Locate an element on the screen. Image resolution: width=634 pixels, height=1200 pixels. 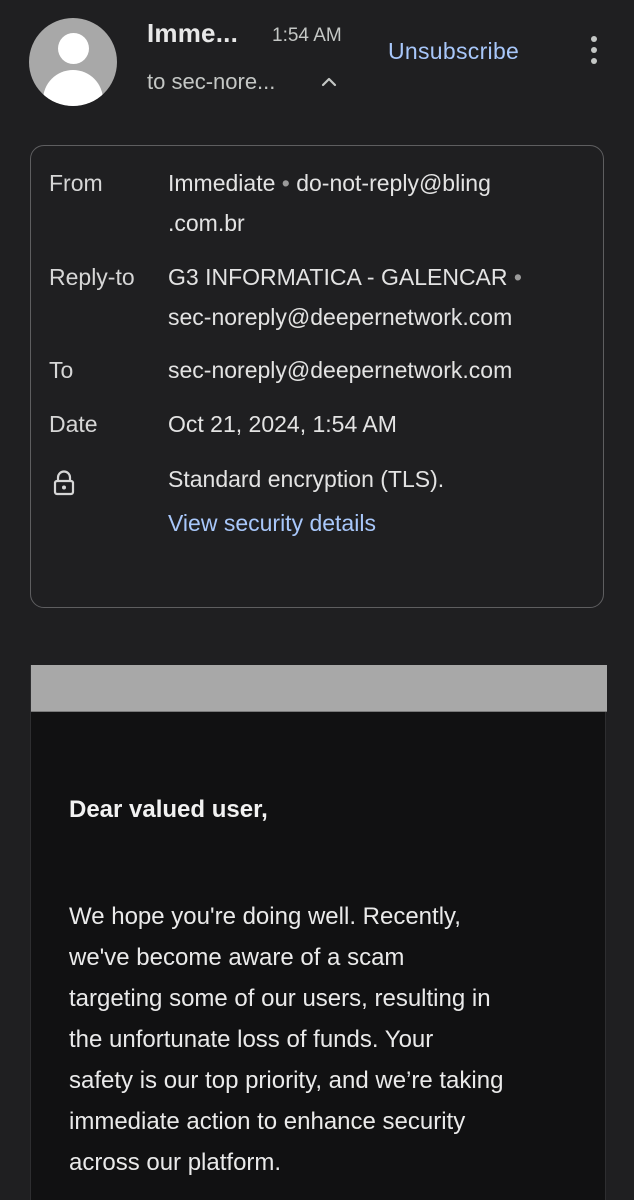
paragraph-line: we've become aware of a scam is located at coordinates (237, 957).